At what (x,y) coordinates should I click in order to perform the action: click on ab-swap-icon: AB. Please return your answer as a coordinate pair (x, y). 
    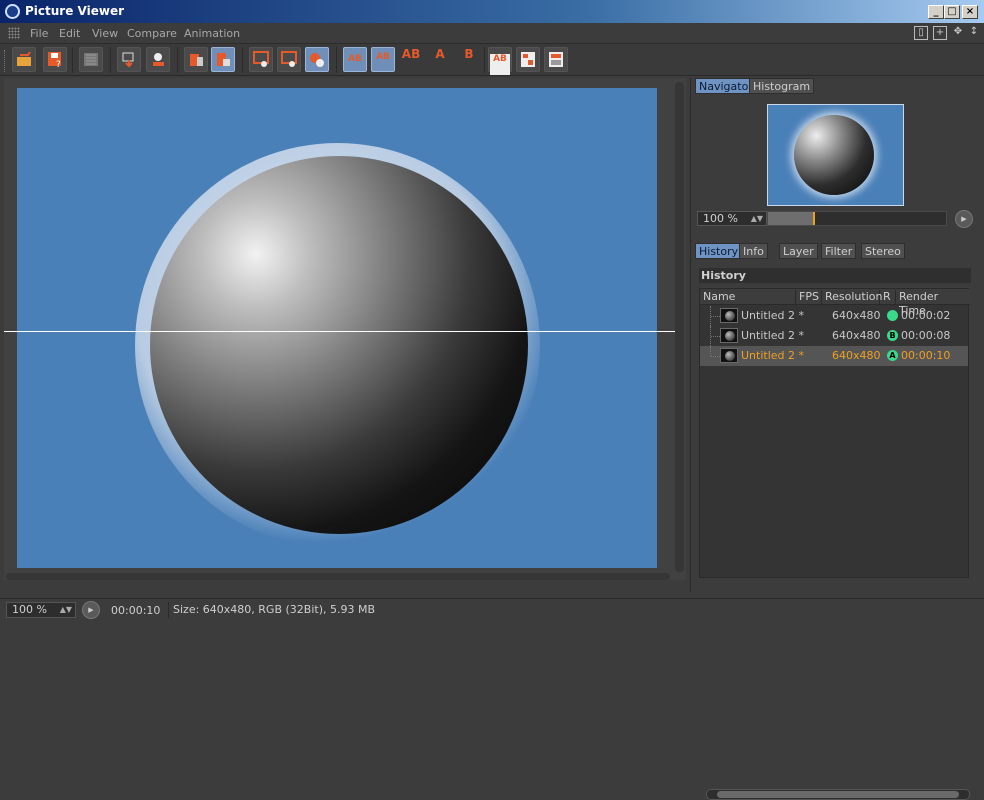
    Looking at the image, I should click on (411, 54).